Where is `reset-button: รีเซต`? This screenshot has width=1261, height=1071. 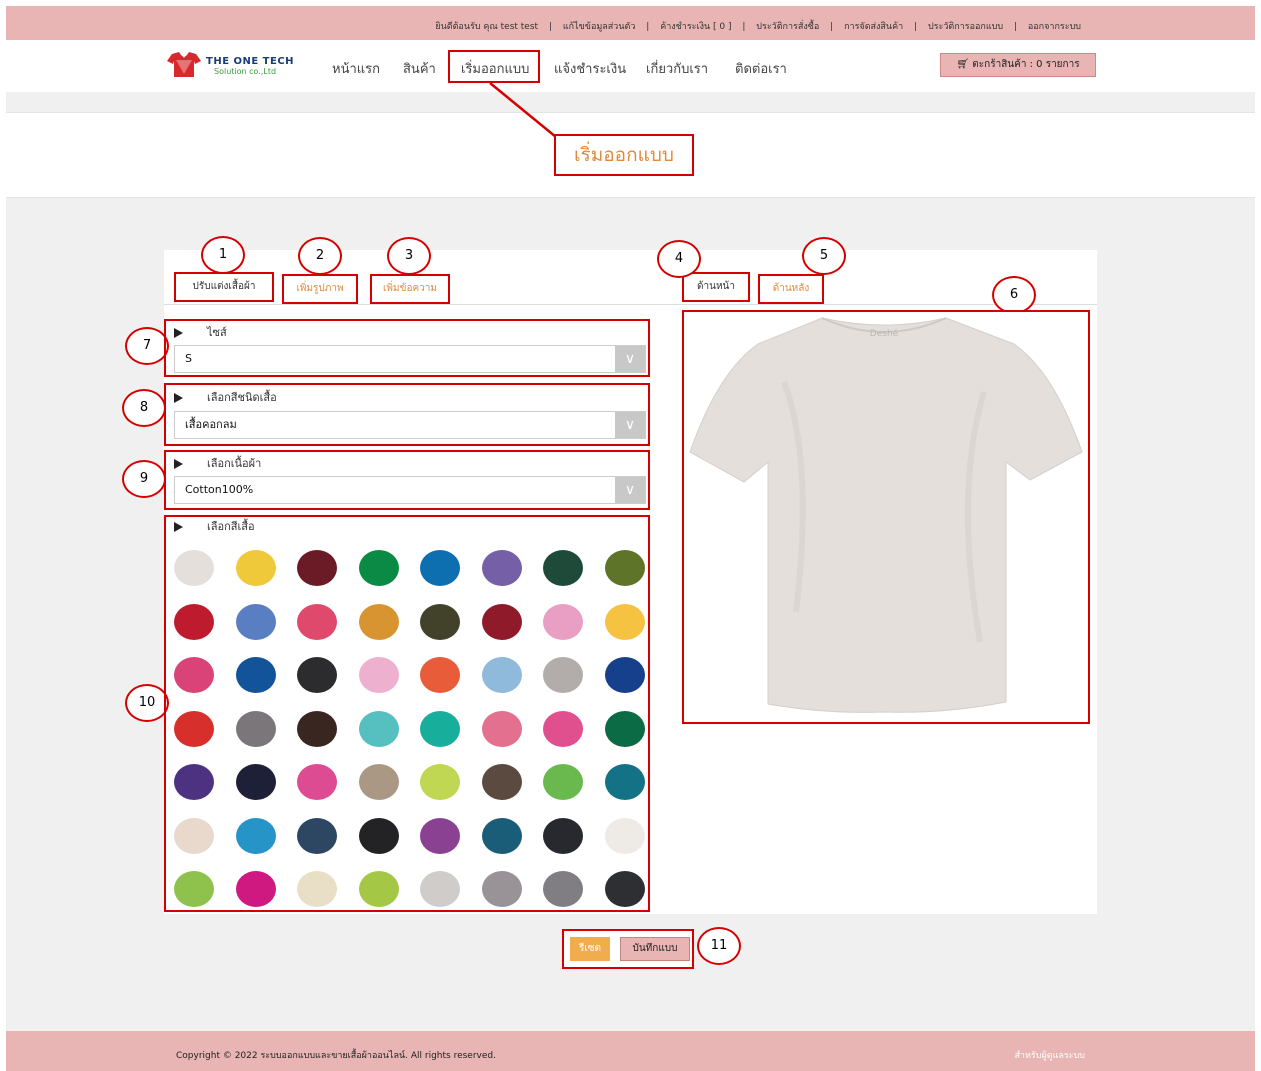
reset-button: รีเซต is located at coordinates (590, 949).